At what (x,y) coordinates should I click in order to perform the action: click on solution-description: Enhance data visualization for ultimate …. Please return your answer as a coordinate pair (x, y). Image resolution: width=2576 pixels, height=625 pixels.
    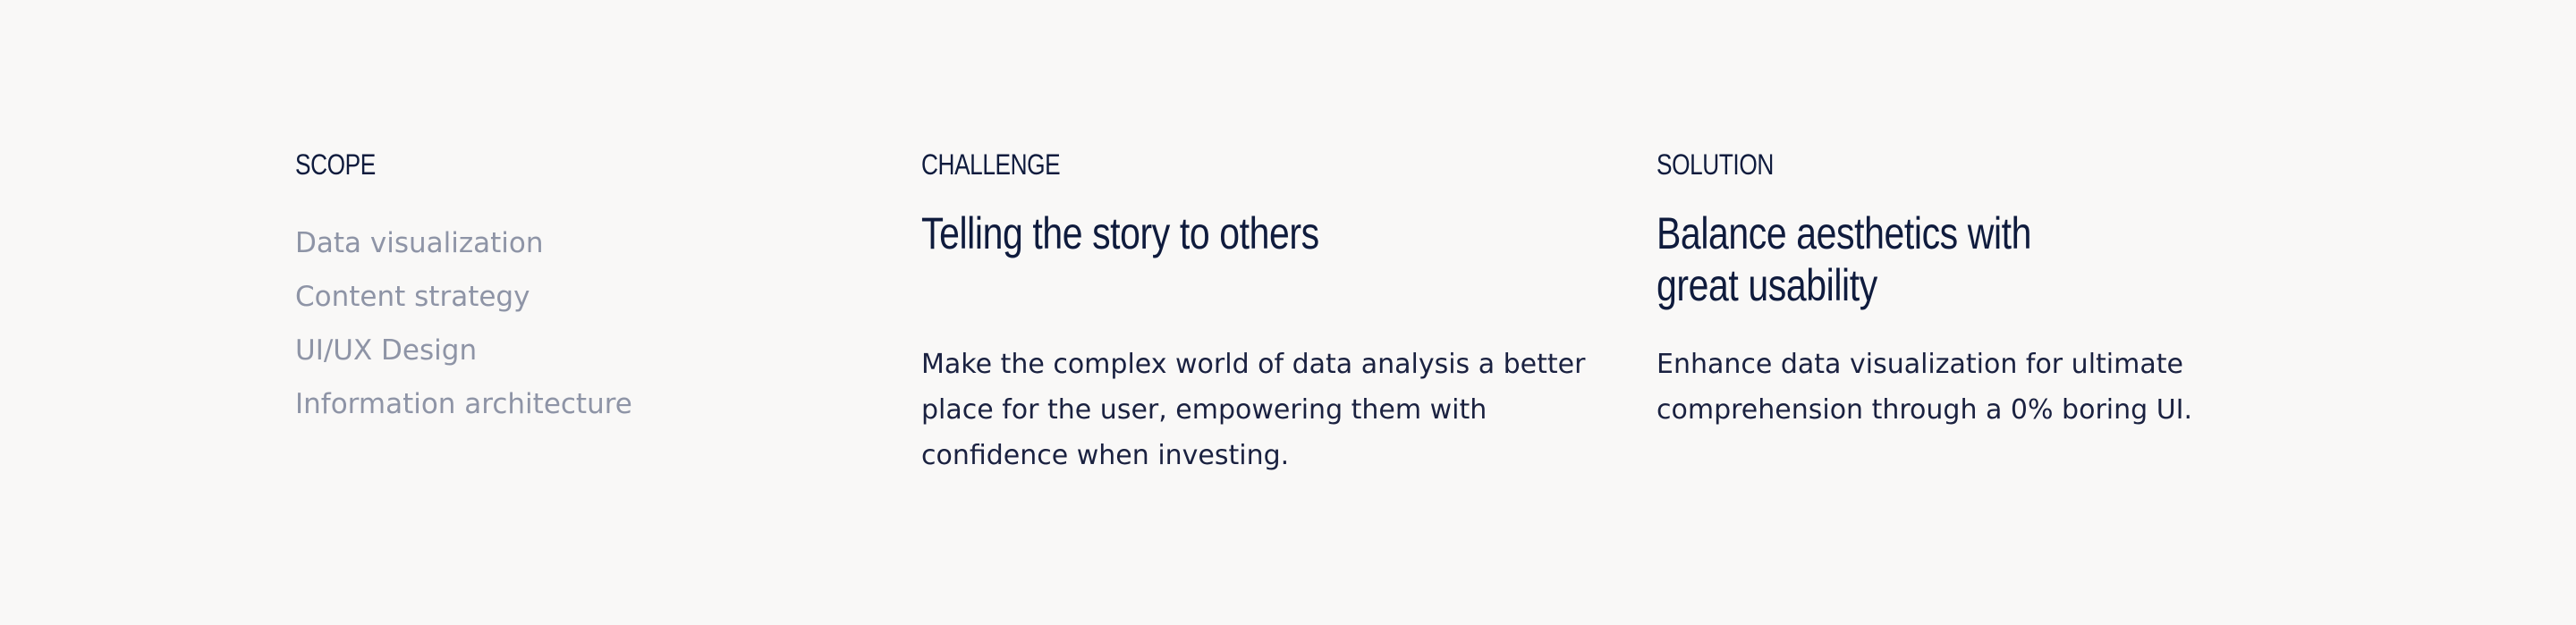
    Looking at the image, I should click on (1924, 387).